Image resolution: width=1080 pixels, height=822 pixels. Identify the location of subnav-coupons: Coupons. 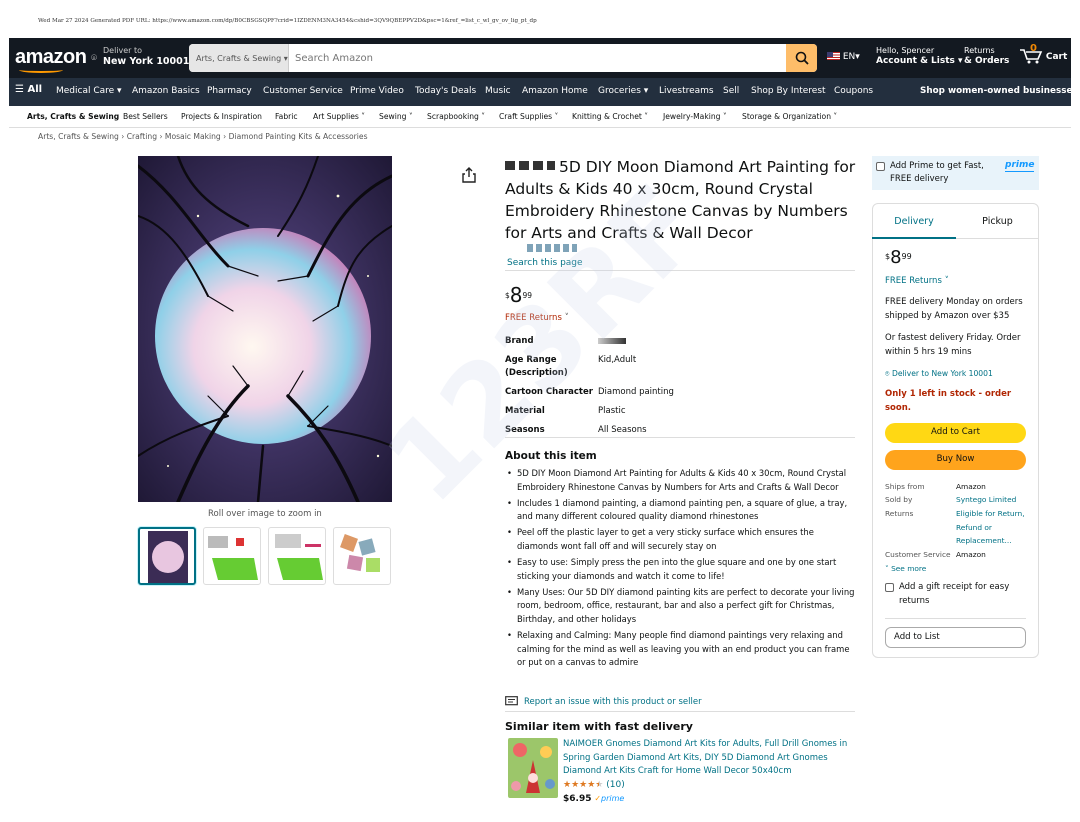
(853, 91).